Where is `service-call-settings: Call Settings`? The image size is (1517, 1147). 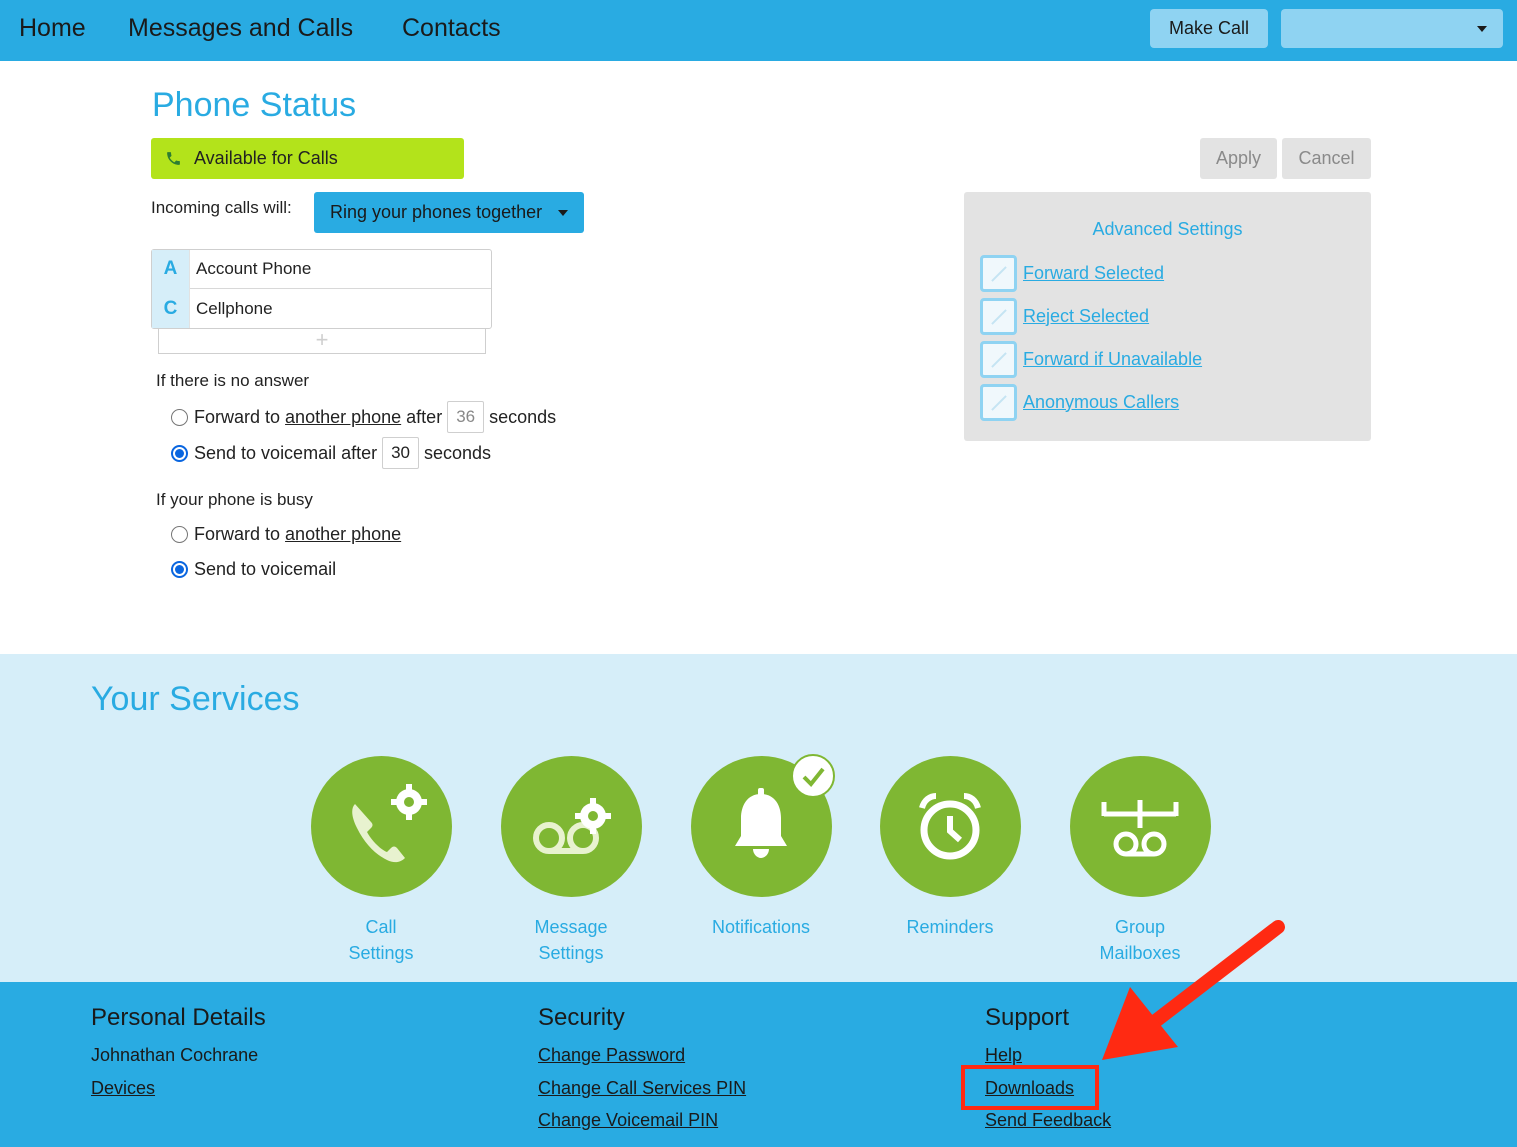 service-call-settings: Call Settings is located at coordinates (381, 861).